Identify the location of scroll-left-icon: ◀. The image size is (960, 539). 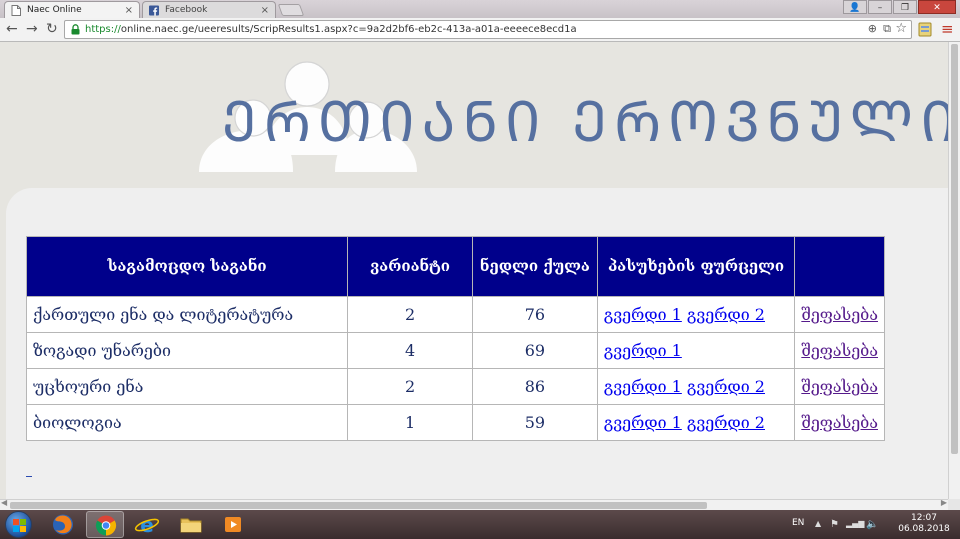
(4, 502).